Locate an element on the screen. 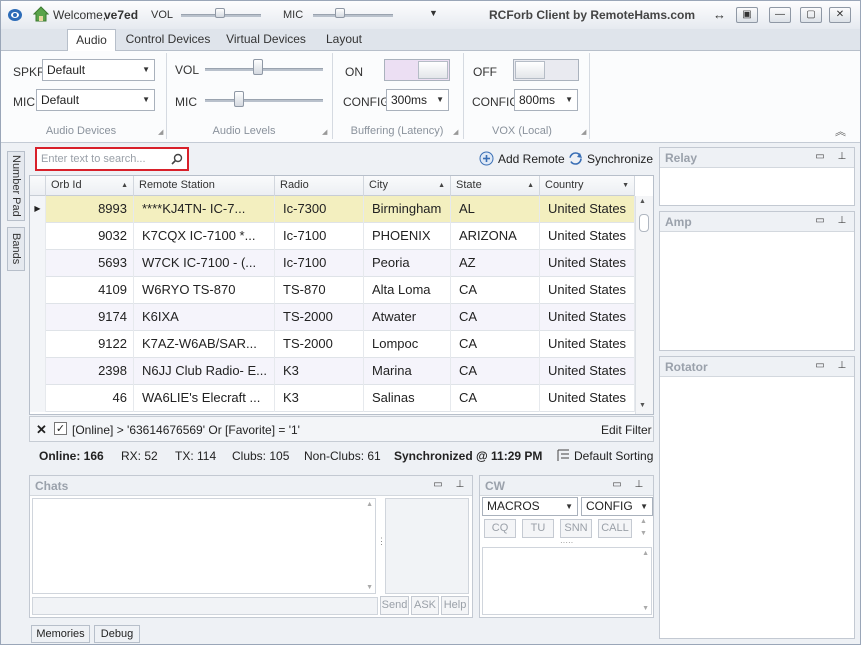 The height and width of the screenshot is (645, 861). vol-level-slider is located at coordinates (264, 69).